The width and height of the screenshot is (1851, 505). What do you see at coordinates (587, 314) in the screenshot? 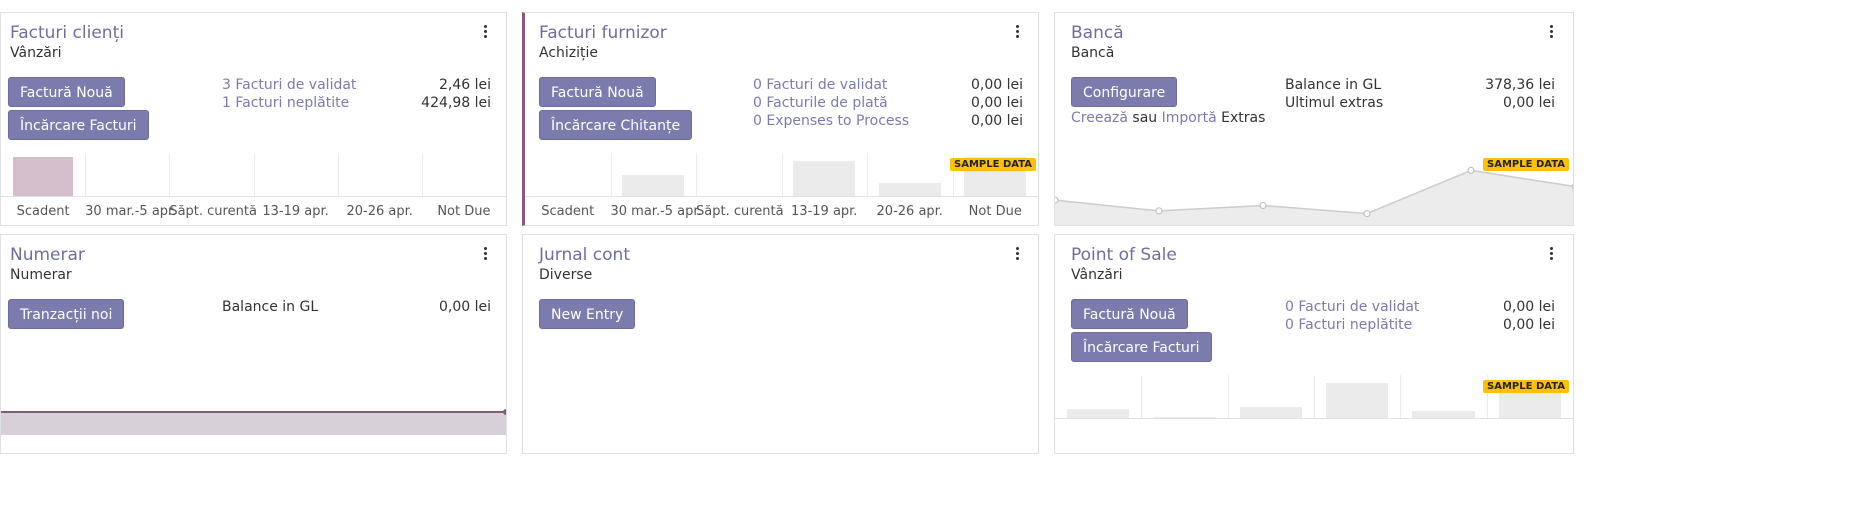
I see `new-entry-button: New Entry` at bounding box center [587, 314].